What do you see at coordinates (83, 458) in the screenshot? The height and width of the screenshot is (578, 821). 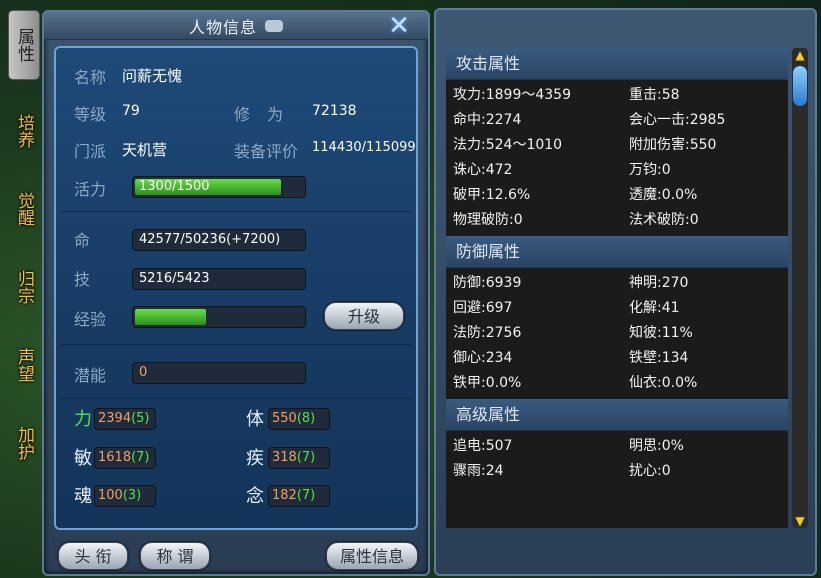 I see `stat-agility-label: 敏` at bounding box center [83, 458].